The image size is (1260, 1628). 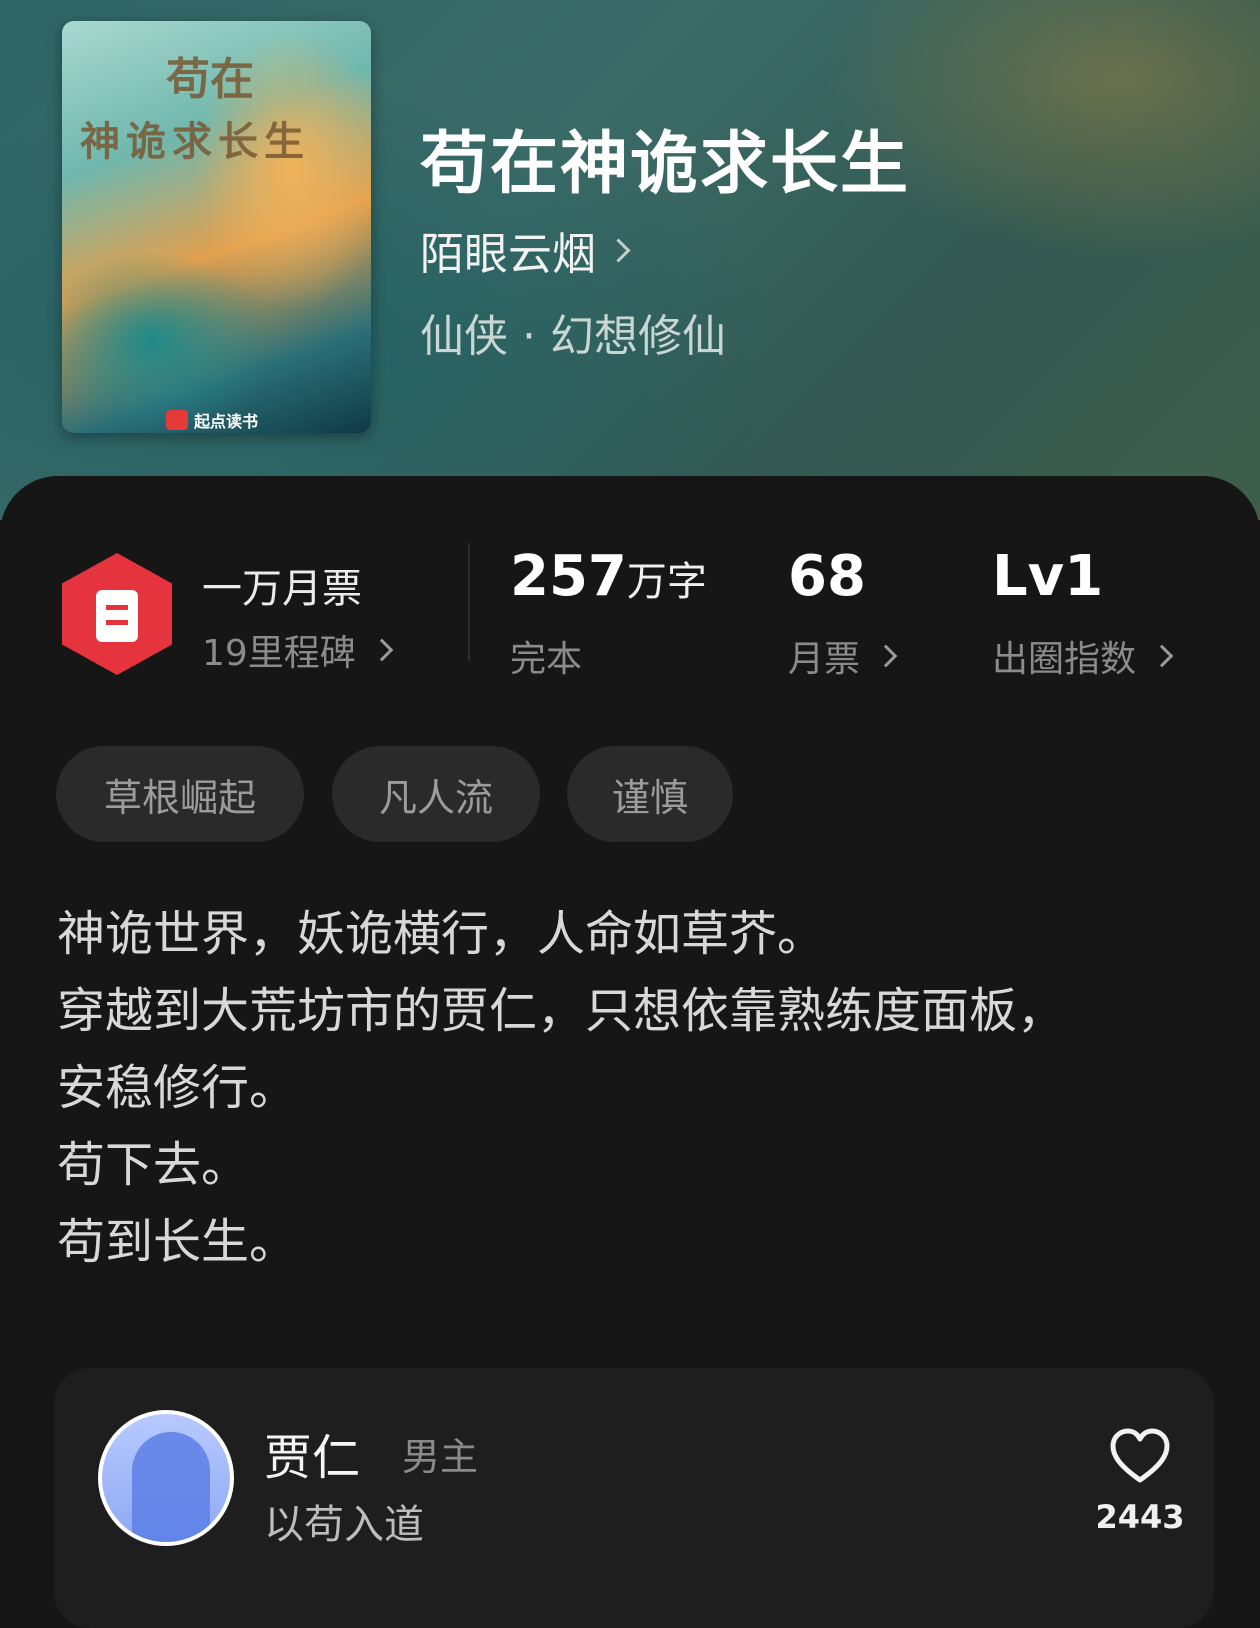 I want to click on book-cover: 苟在 神诡求长生 起点读书, so click(x=216, y=227).